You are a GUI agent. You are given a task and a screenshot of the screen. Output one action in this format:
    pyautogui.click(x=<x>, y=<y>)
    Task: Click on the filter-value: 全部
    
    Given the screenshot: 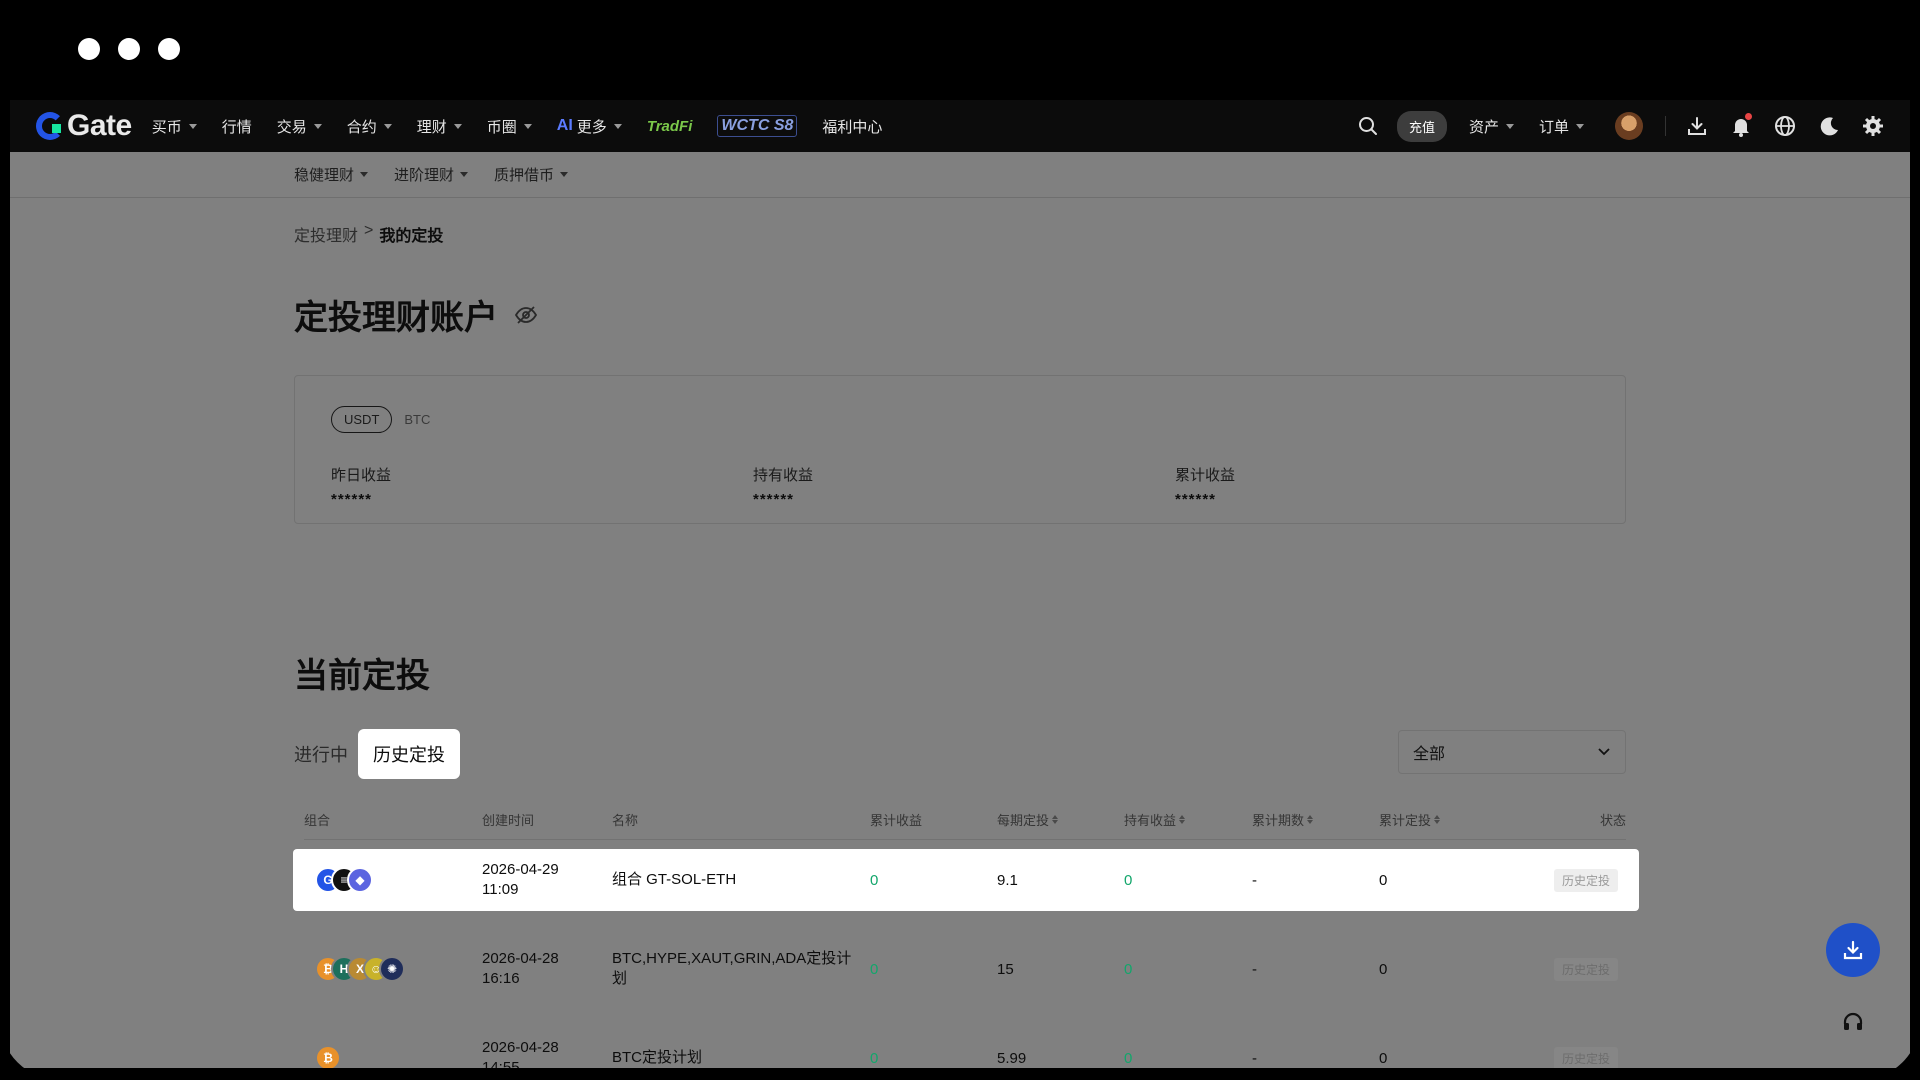 What is the action you would take?
    pyautogui.click(x=1429, y=754)
    